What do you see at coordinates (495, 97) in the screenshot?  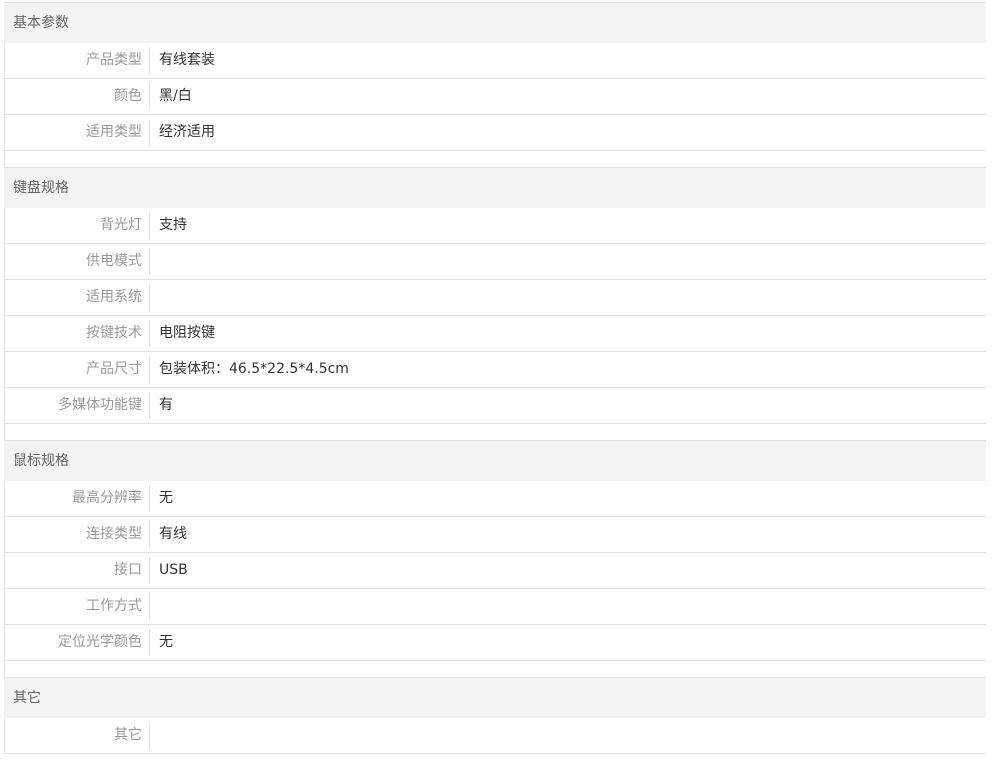 I see `spec-row: 颜色 黑/白` at bounding box center [495, 97].